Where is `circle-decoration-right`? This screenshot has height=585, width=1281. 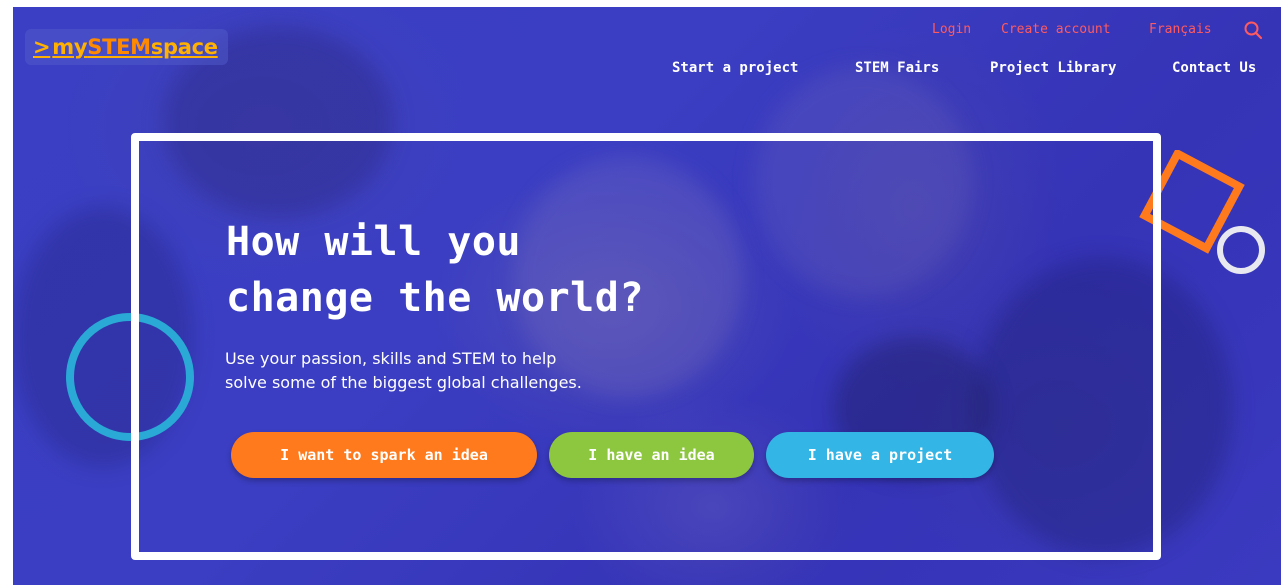
circle-decoration-right is located at coordinates (1241, 250).